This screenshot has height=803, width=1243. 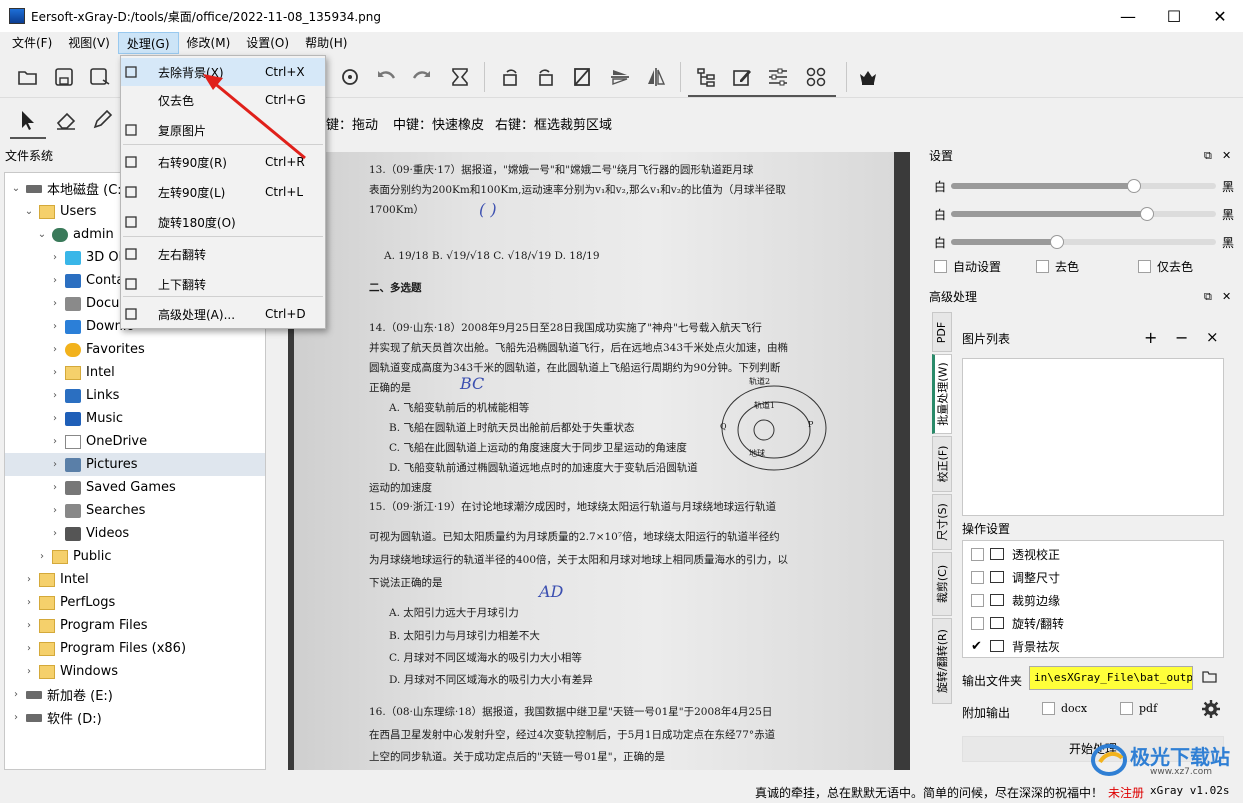 What do you see at coordinates (1181, 337) in the screenshot?
I see `remove-image-button: −` at bounding box center [1181, 337].